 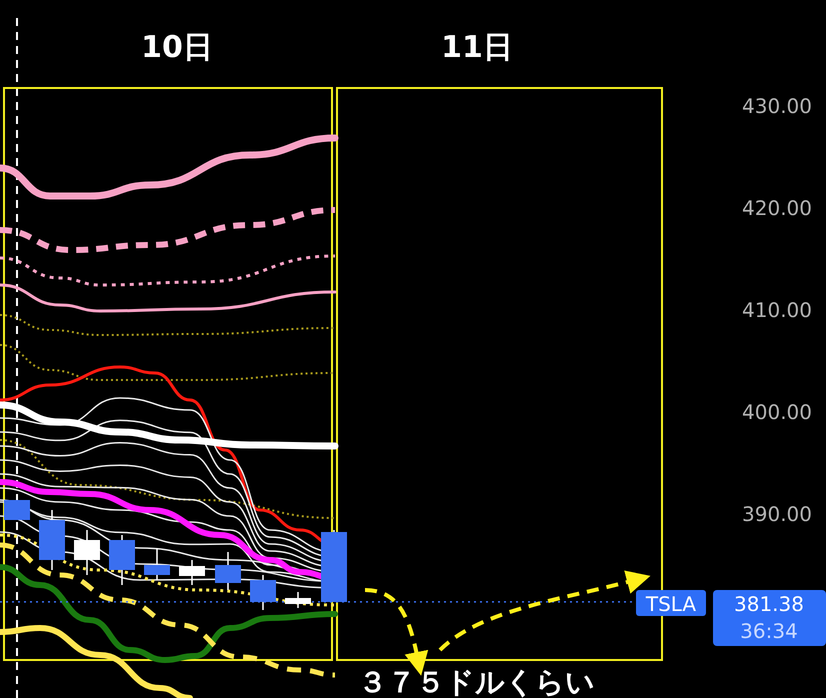 I want to click on price-axis-label: 390.00, so click(x=777, y=514).